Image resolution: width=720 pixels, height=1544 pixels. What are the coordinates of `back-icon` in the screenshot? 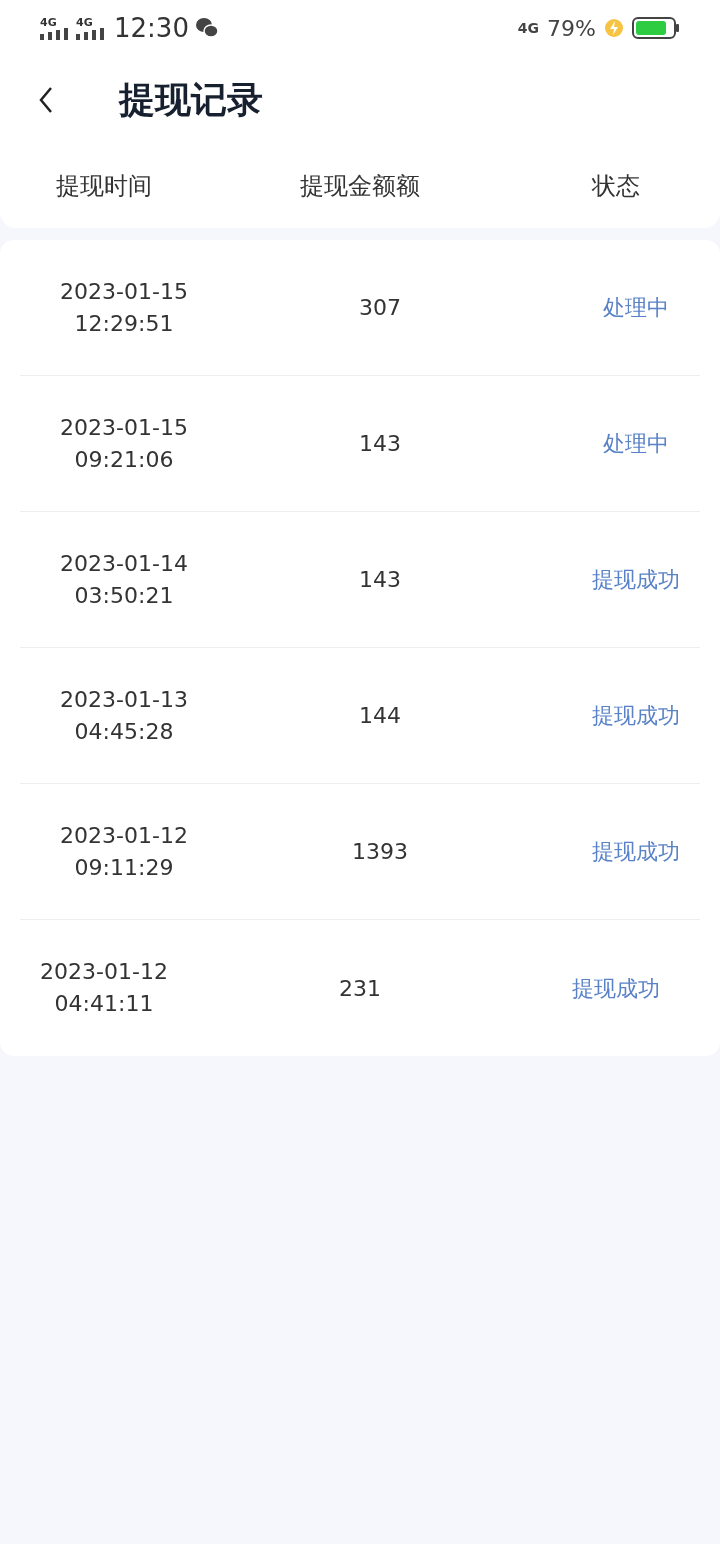 It's located at (46, 99).